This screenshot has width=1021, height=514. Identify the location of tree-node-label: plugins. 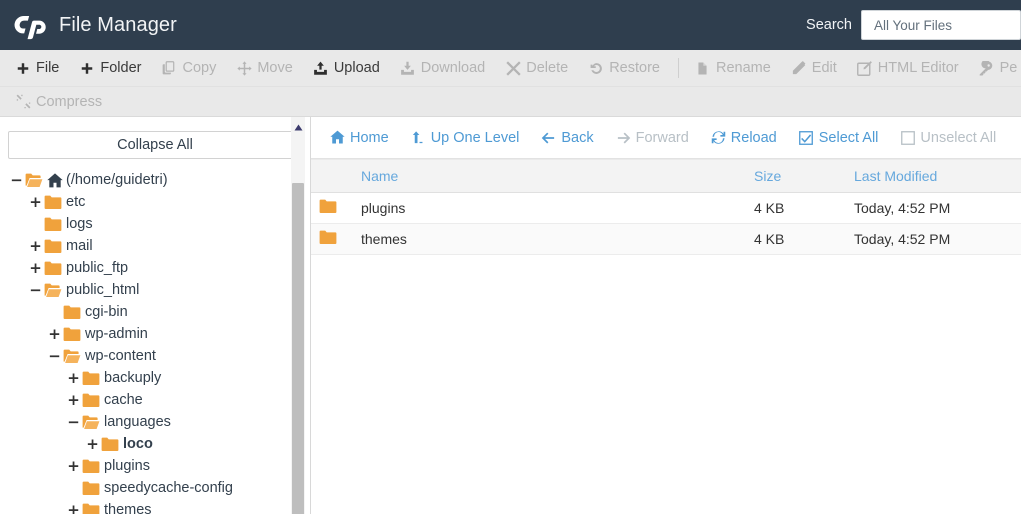
(127, 466).